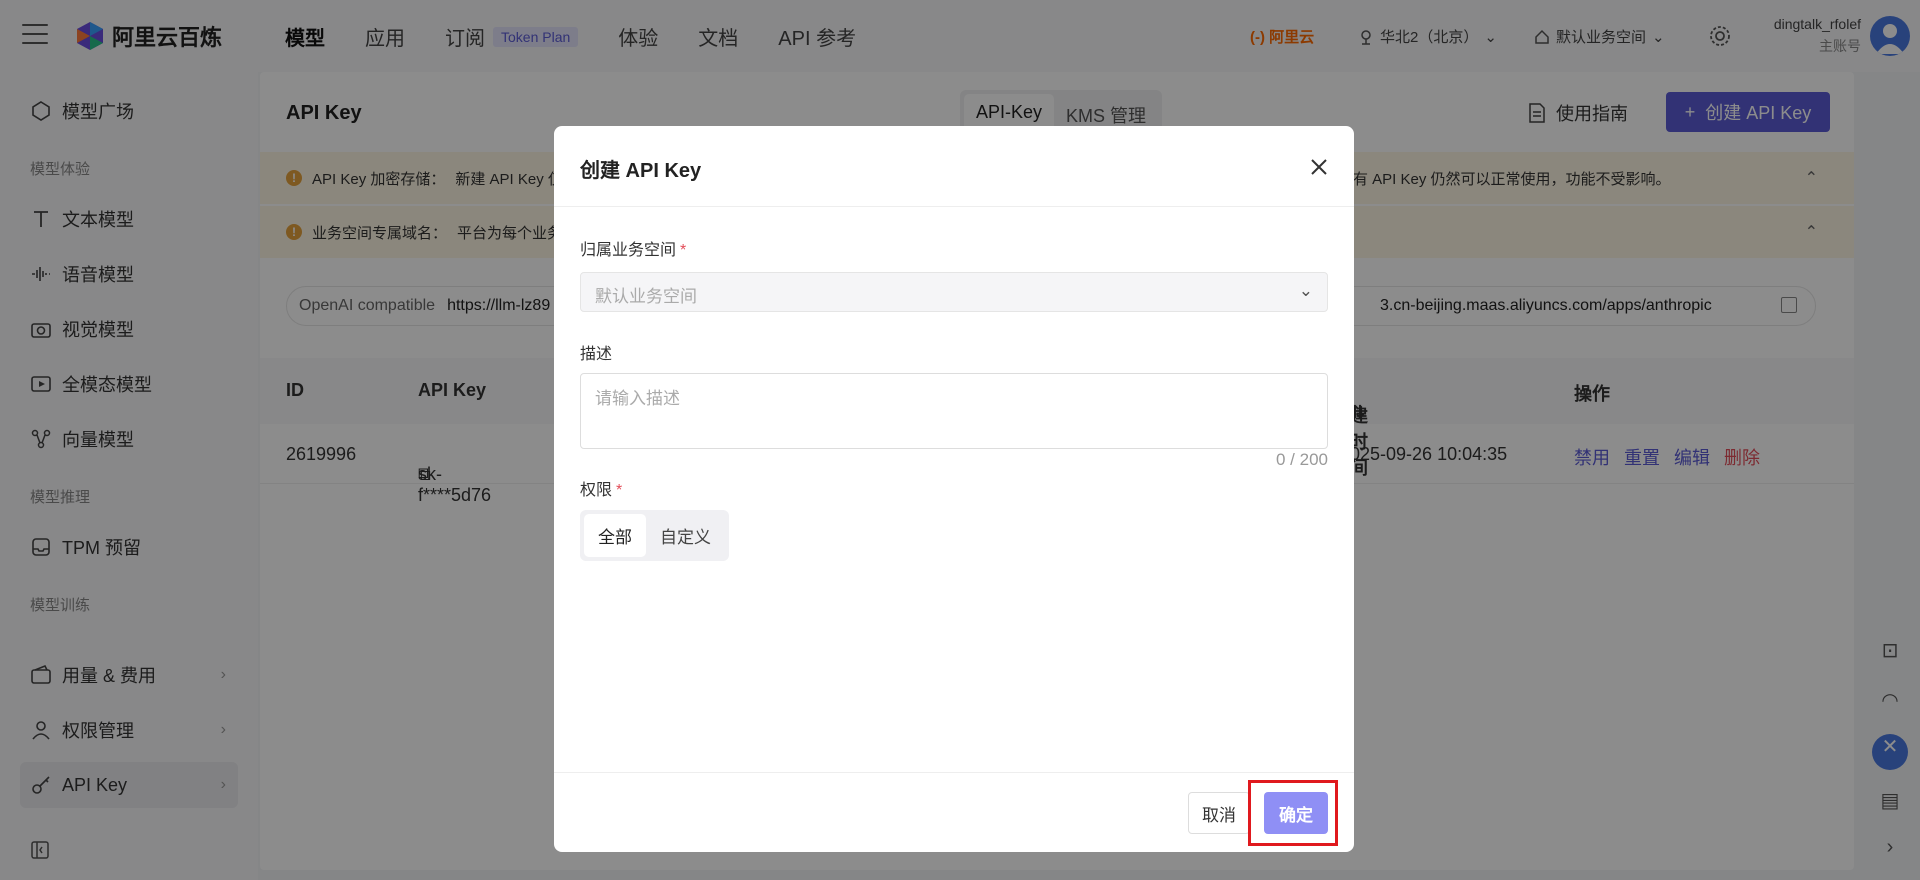 The width and height of the screenshot is (1920, 880). Describe the element at coordinates (596, 490) in the screenshot. I see `permission-label-text: 权限` at that location.